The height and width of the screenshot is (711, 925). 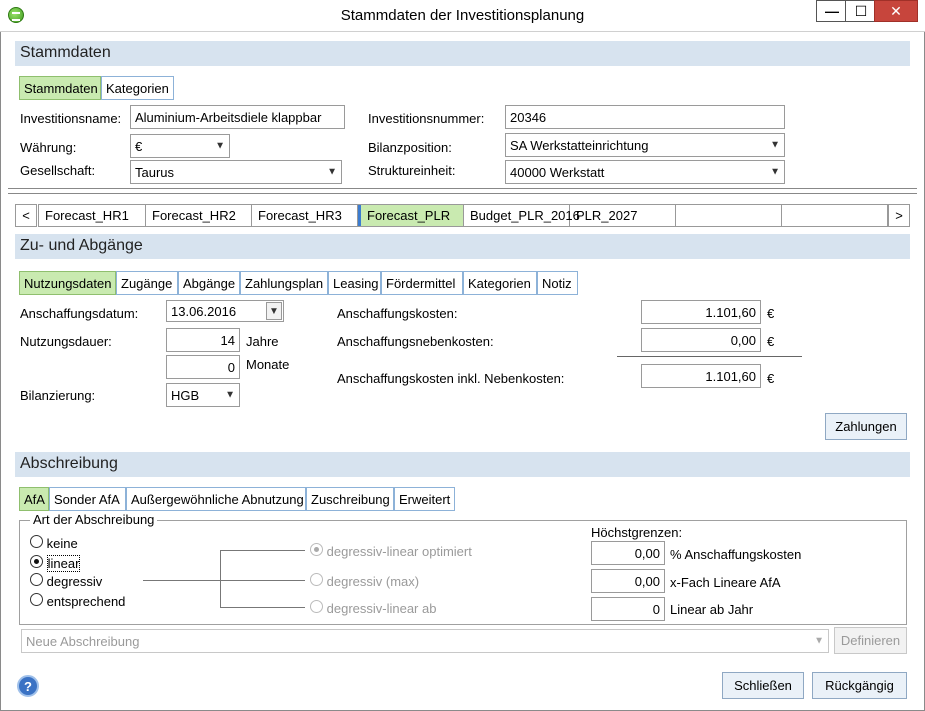 I want to click on forecast-tab: Forecast_HR2, so click(x=199, y=215).